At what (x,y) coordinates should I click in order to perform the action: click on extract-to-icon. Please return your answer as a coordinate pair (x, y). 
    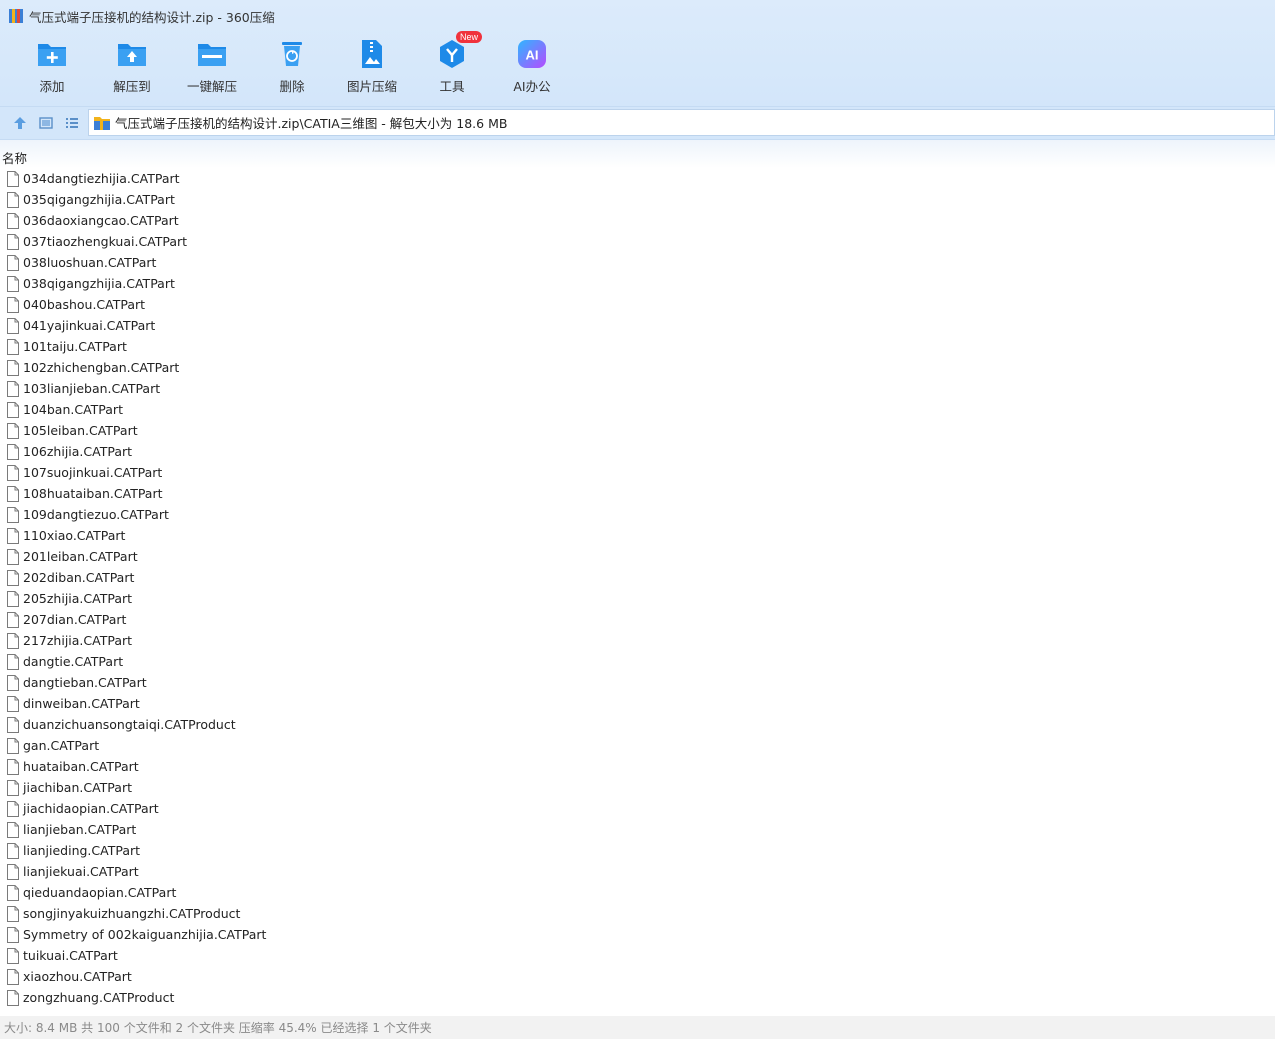
    Looking at the image, I should click on (132, 55).